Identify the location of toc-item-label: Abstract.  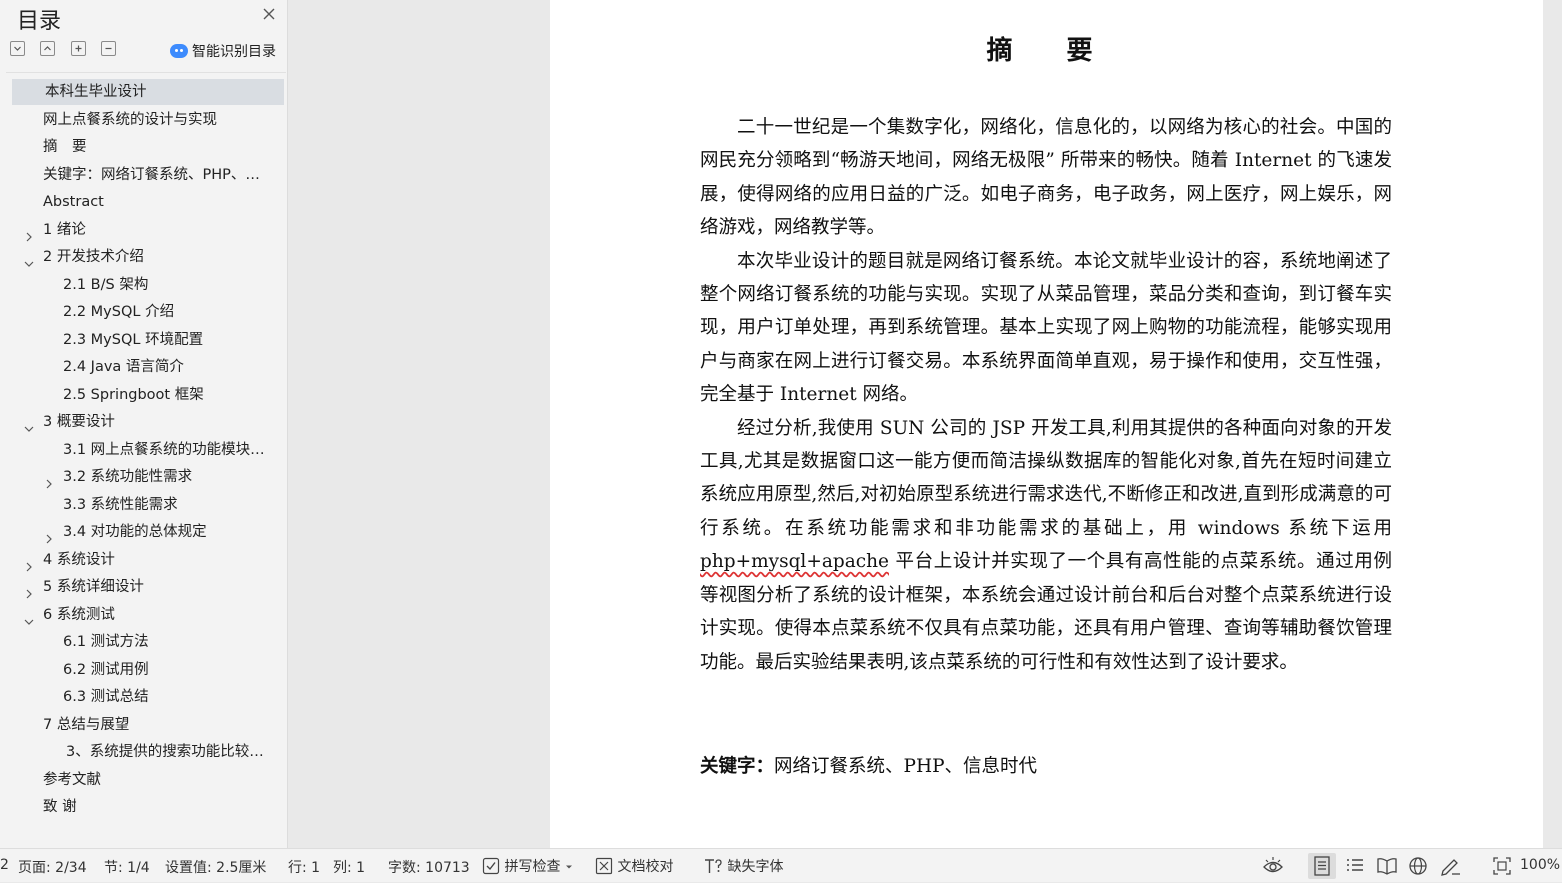
(73, 202).